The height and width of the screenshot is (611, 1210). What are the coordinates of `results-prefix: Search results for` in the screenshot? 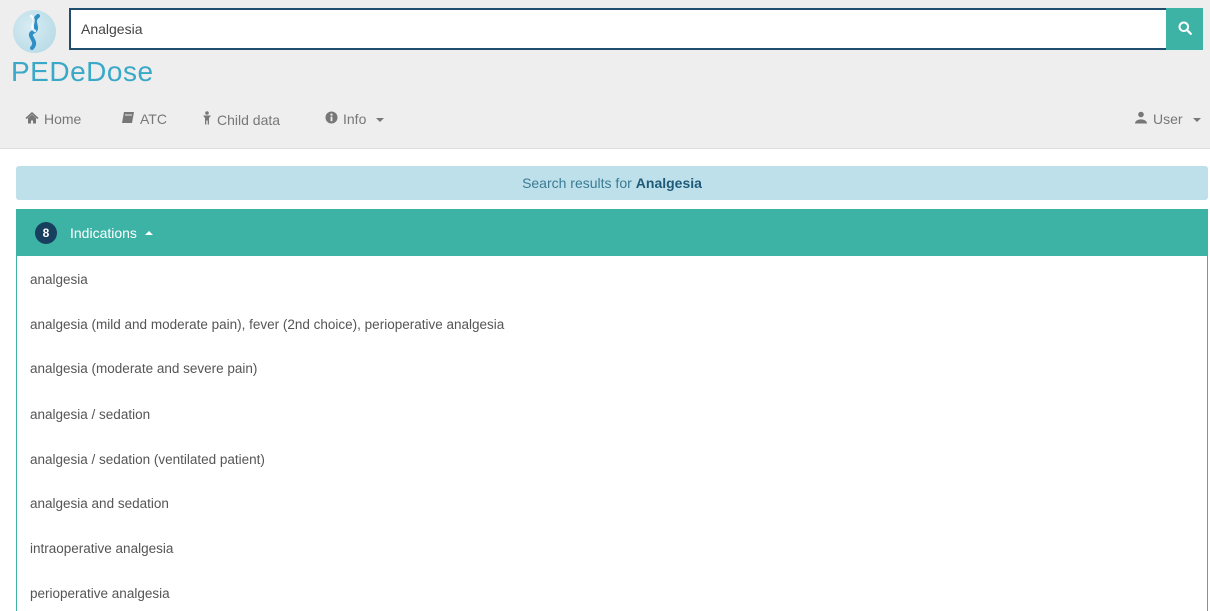 It's located at (577, 183).